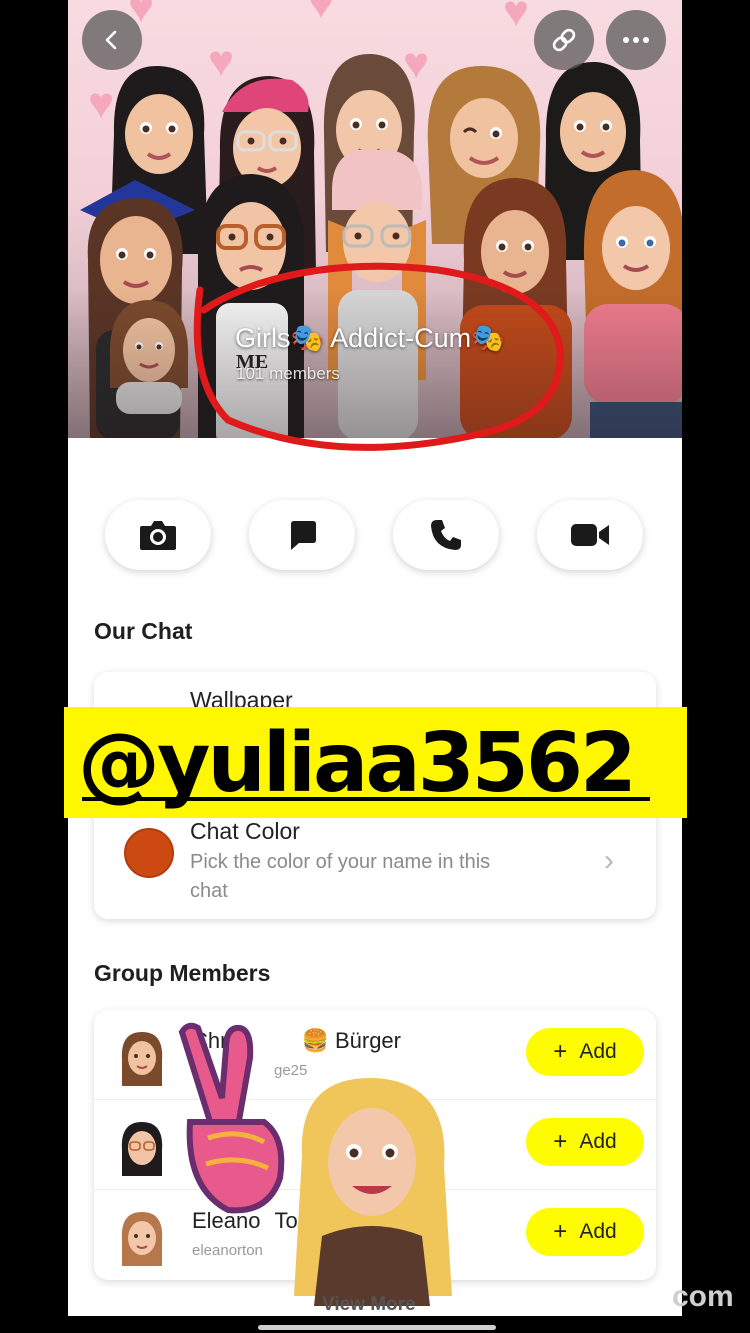 The height and width of the screenshot is (1333, 750). I want to click on voice-call-button, so click(446, 535).